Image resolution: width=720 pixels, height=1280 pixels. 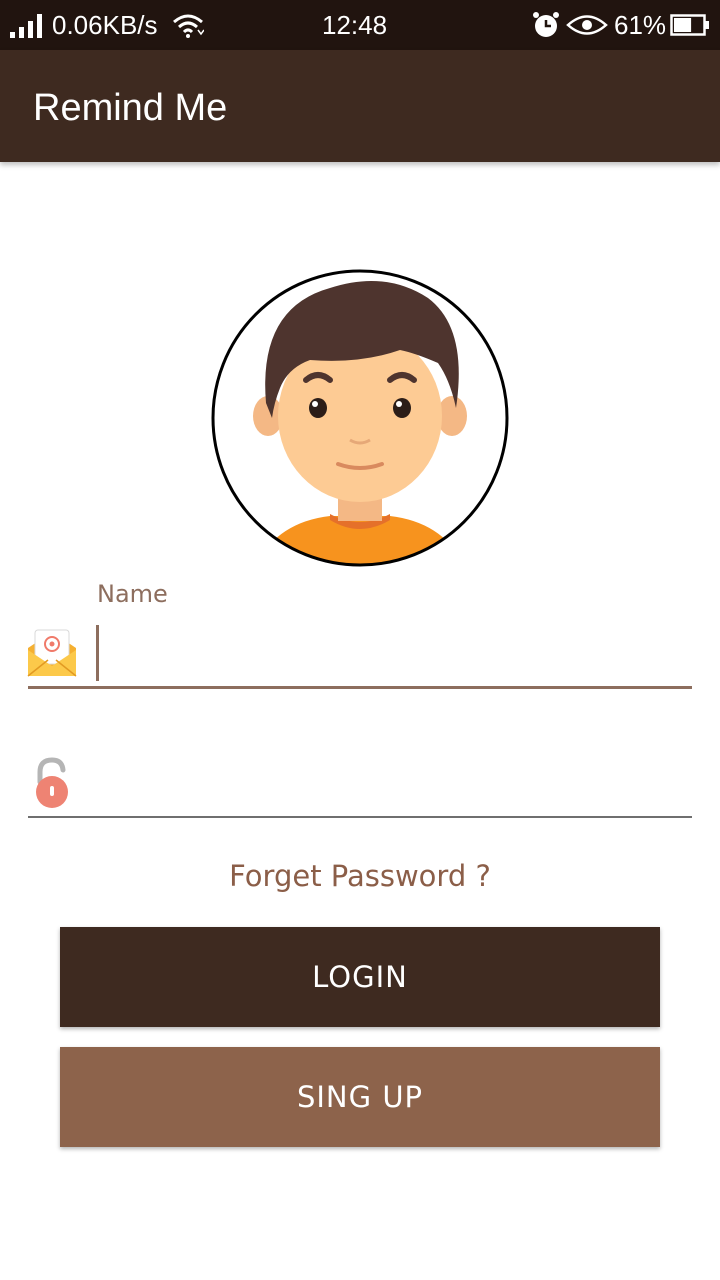 I want to click on clock: 12:48, so click(x=355, y=25).